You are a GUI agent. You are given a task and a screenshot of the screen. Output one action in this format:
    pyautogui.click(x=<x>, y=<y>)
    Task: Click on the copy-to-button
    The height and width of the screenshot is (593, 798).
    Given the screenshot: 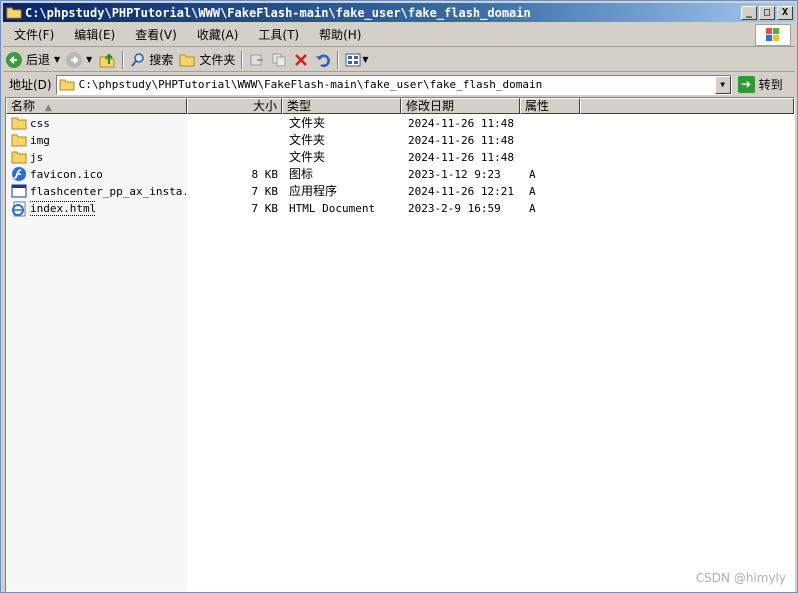 What is the action you would take?
    pyautogui.click(x=279, y=60)
    